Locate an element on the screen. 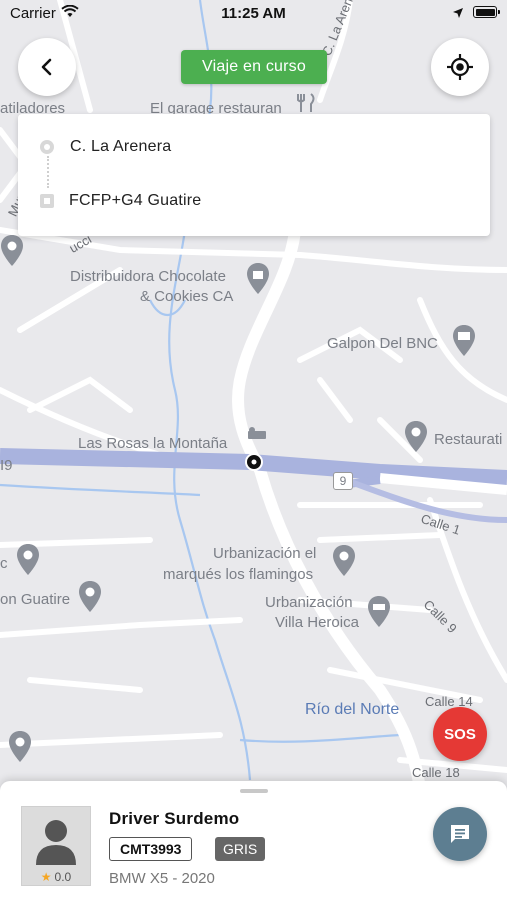 The image size is (507, 900). sheet-drag-handle is located at coordinates (254, 791).